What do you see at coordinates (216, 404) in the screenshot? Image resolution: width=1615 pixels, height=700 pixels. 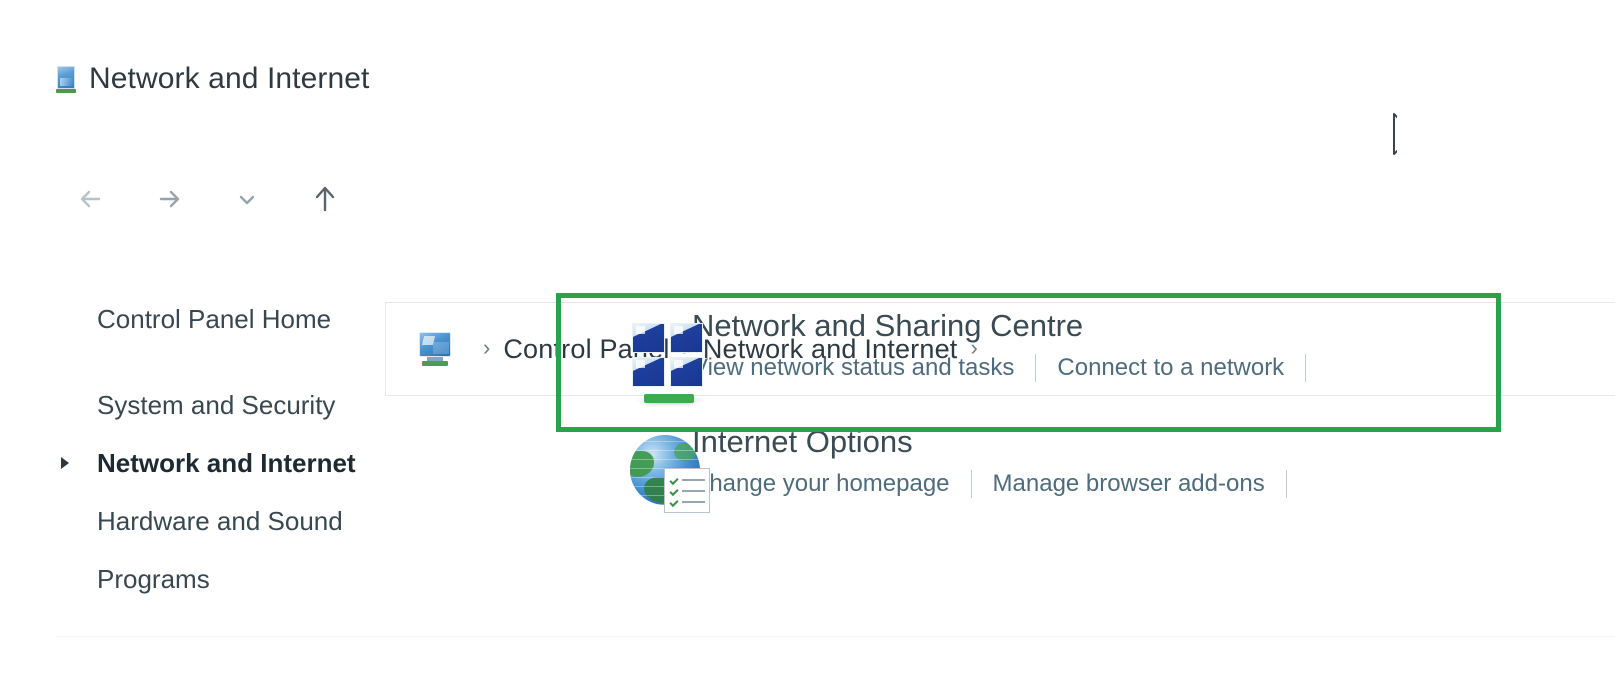 I see `sidebar-item-label: System and Security` at bounding box center [216, 404].